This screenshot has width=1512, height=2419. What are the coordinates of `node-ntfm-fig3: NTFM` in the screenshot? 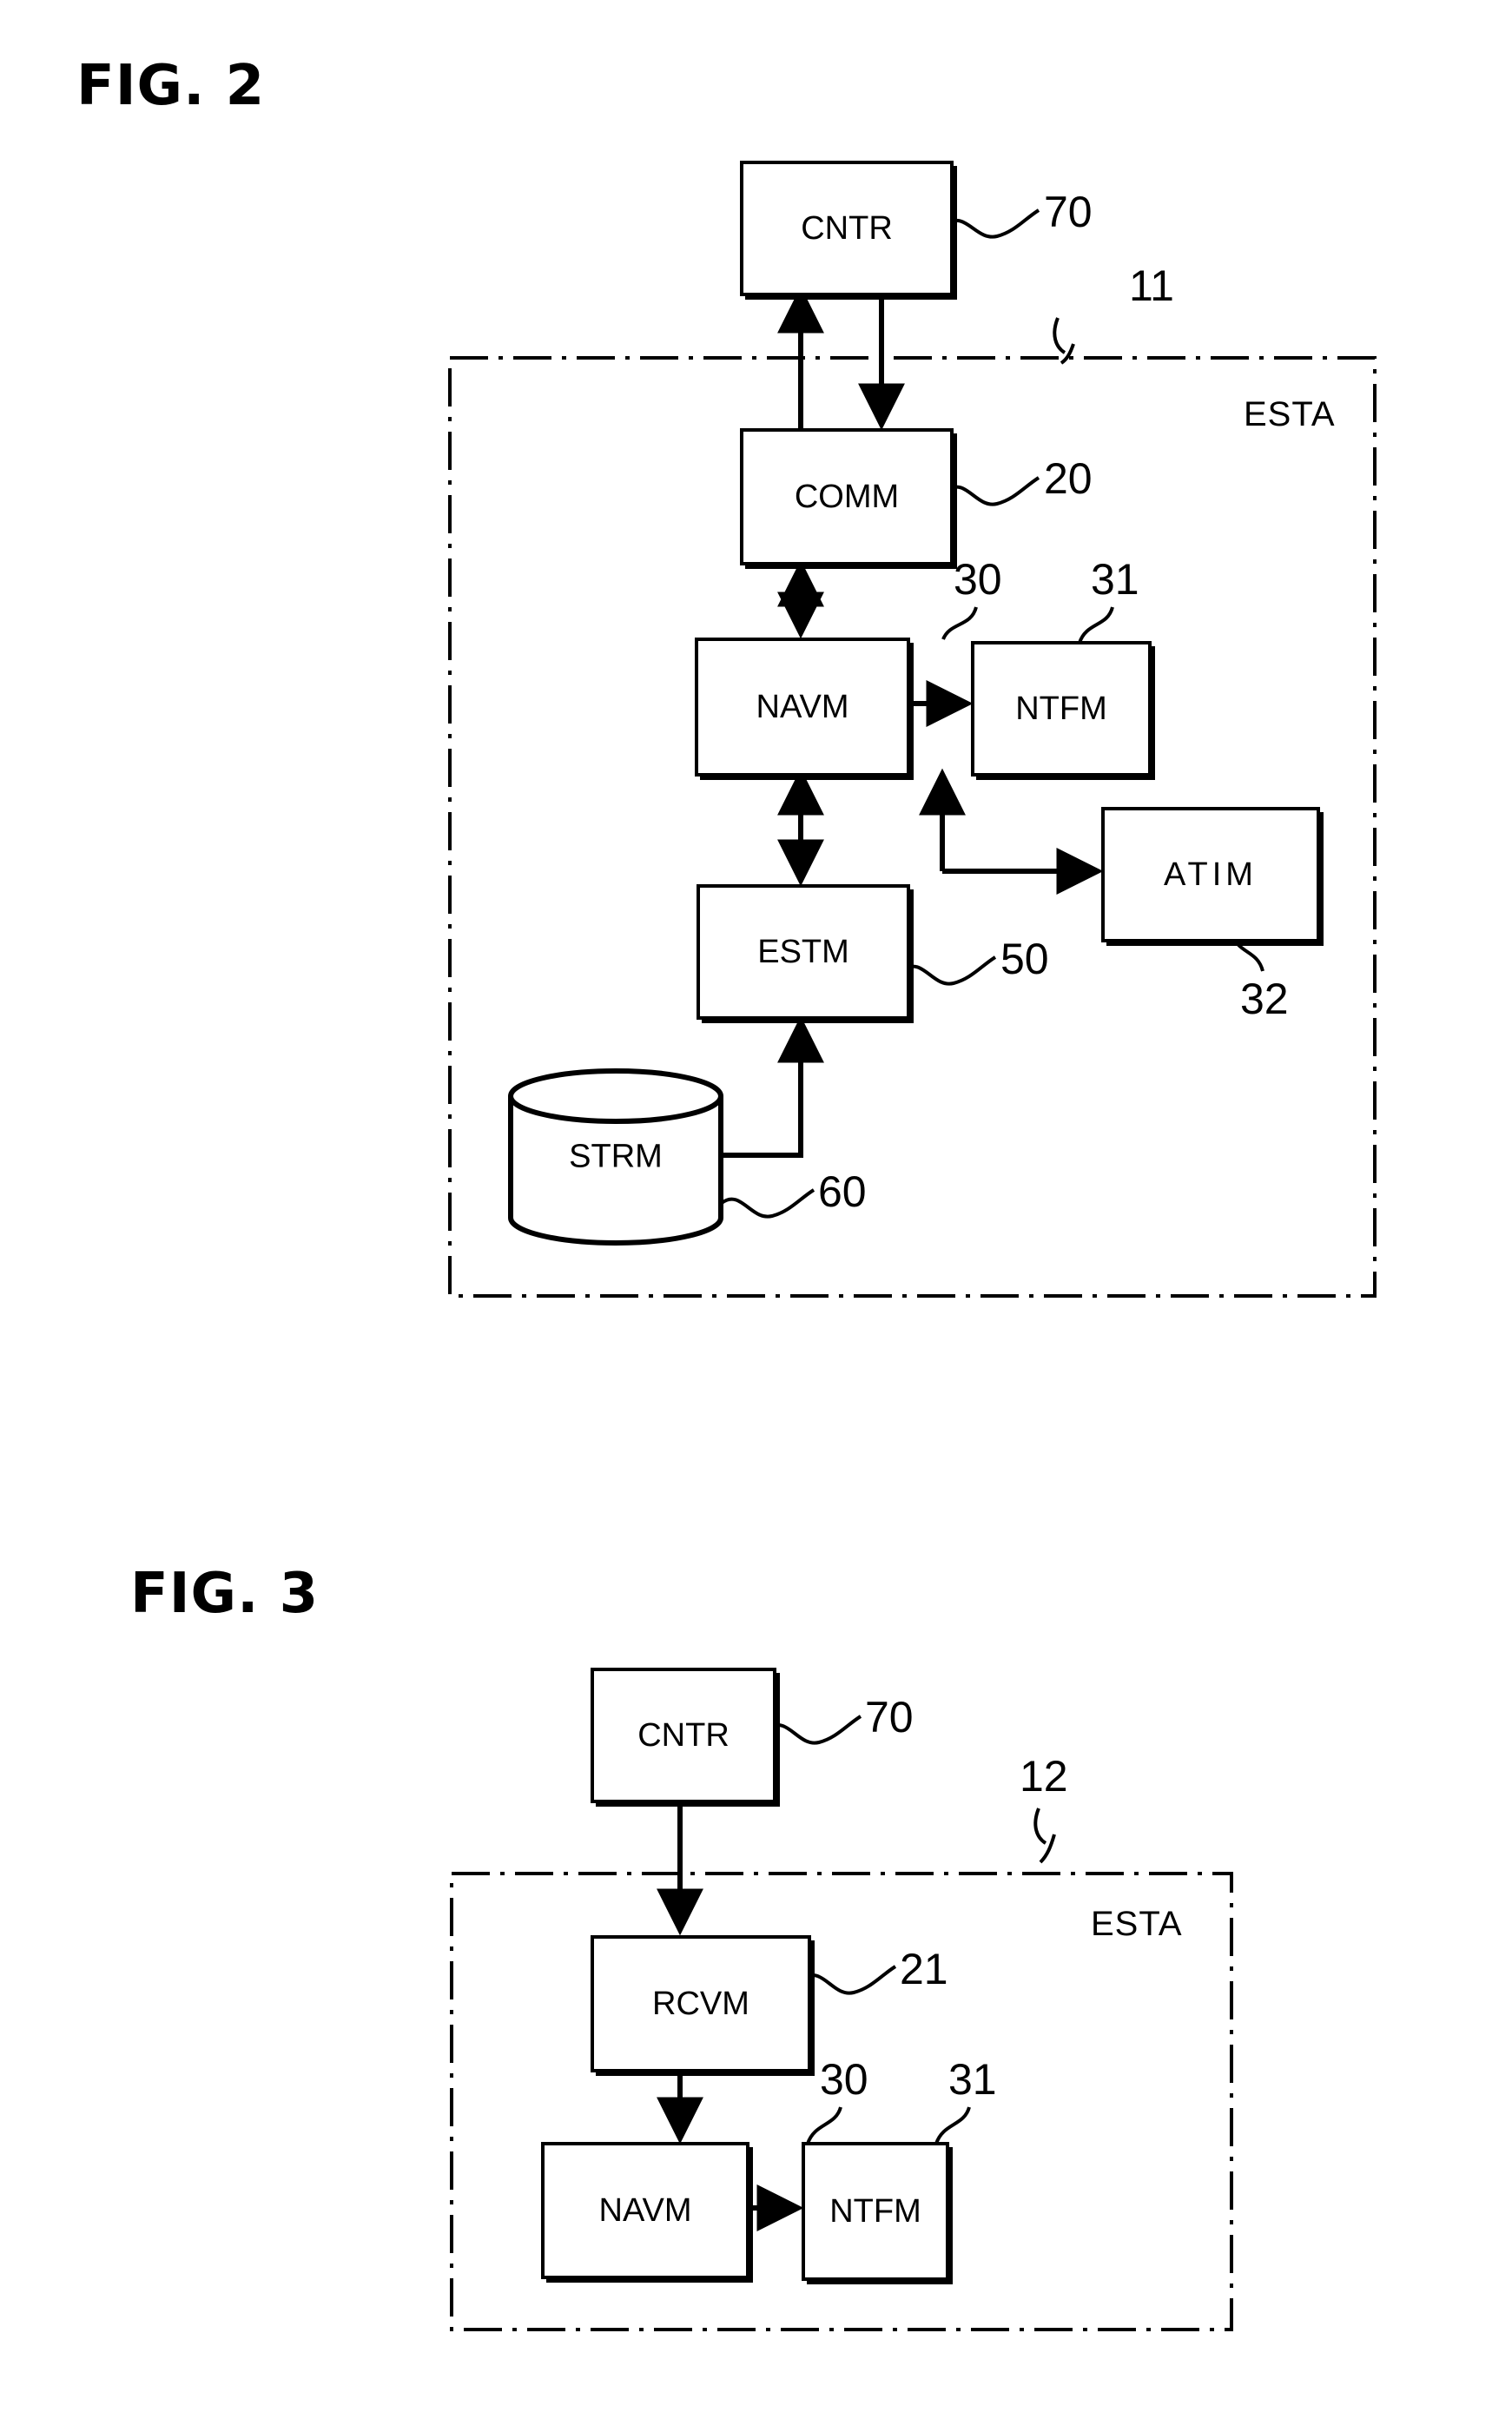 It's located at (875, 2211).